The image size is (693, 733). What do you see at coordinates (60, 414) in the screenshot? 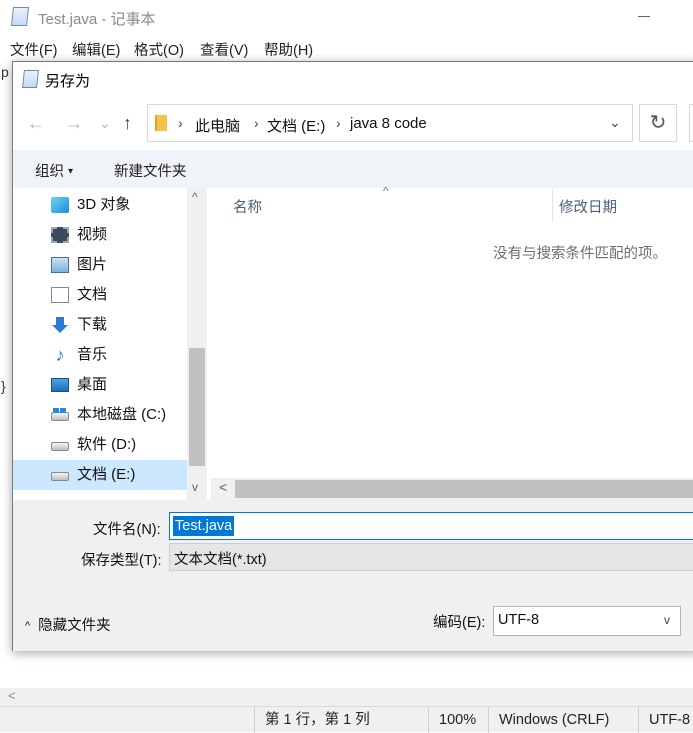
I see `system-drive-icon` at bounding box center [60, 414].